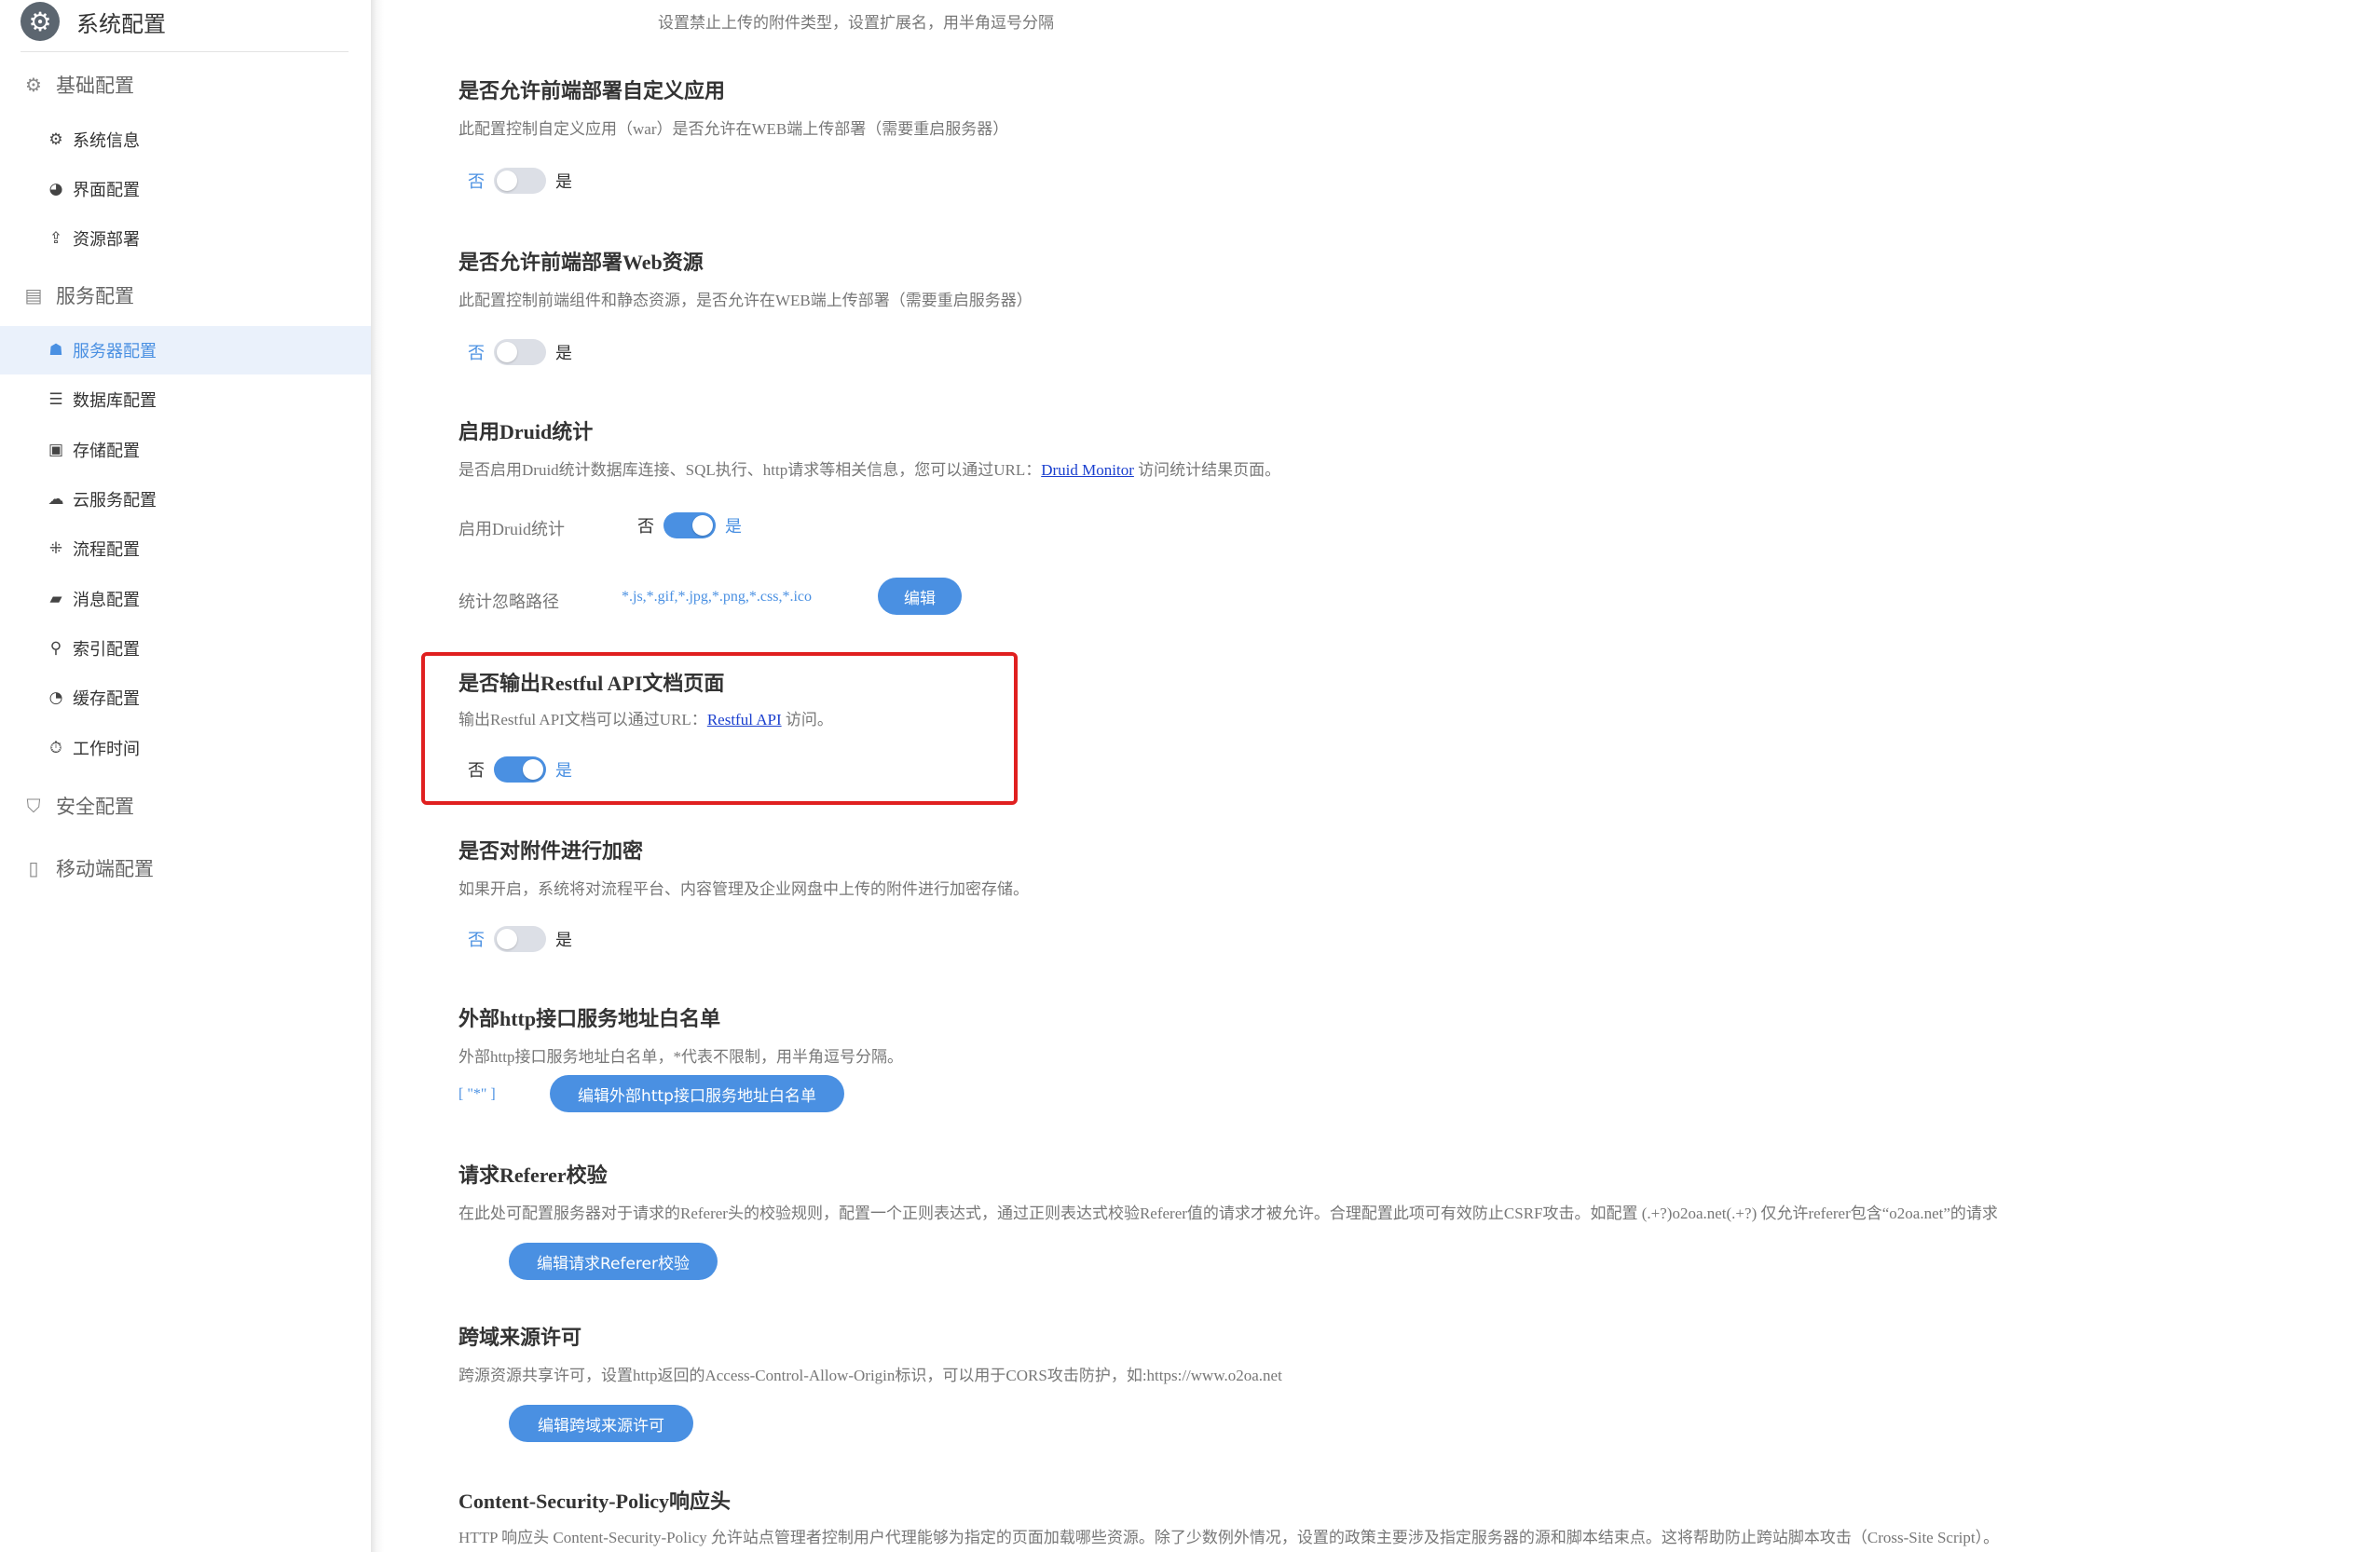 The height and width of the screenshot is (1552, 2380). I want to click on druid-monitor-link: Druid Monitor, so click(1087, 470).